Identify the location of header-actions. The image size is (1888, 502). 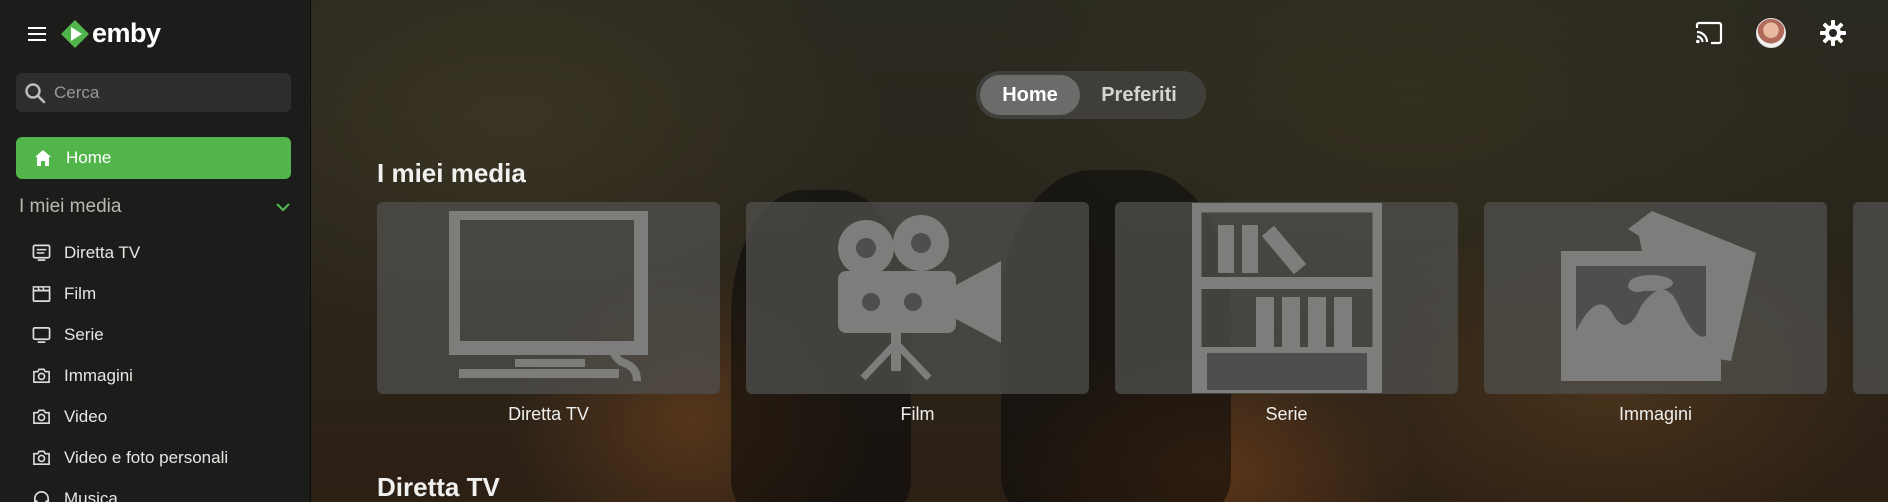
(1771, 33).